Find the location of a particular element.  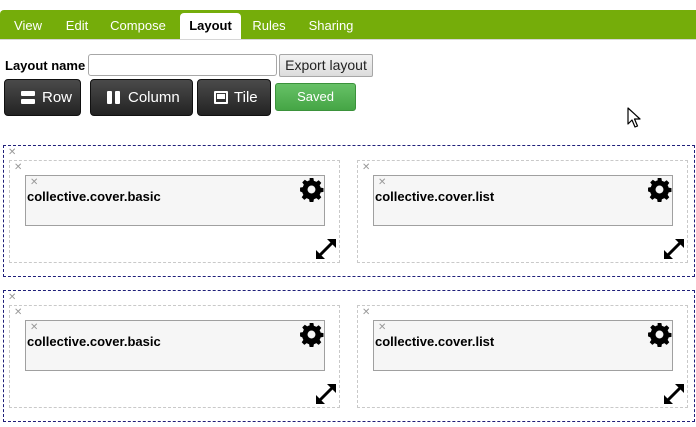

saved-button: Saved is located at coordinates (315, 97).